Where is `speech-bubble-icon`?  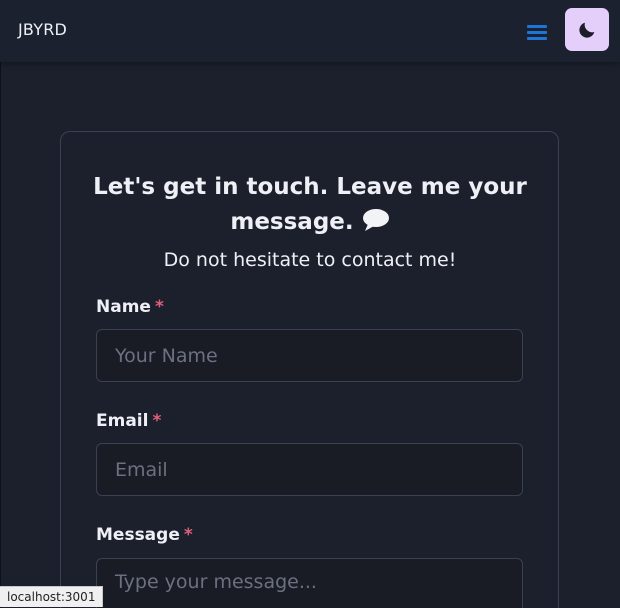 speech-bubble-icon is located at coordinates (376, 225).